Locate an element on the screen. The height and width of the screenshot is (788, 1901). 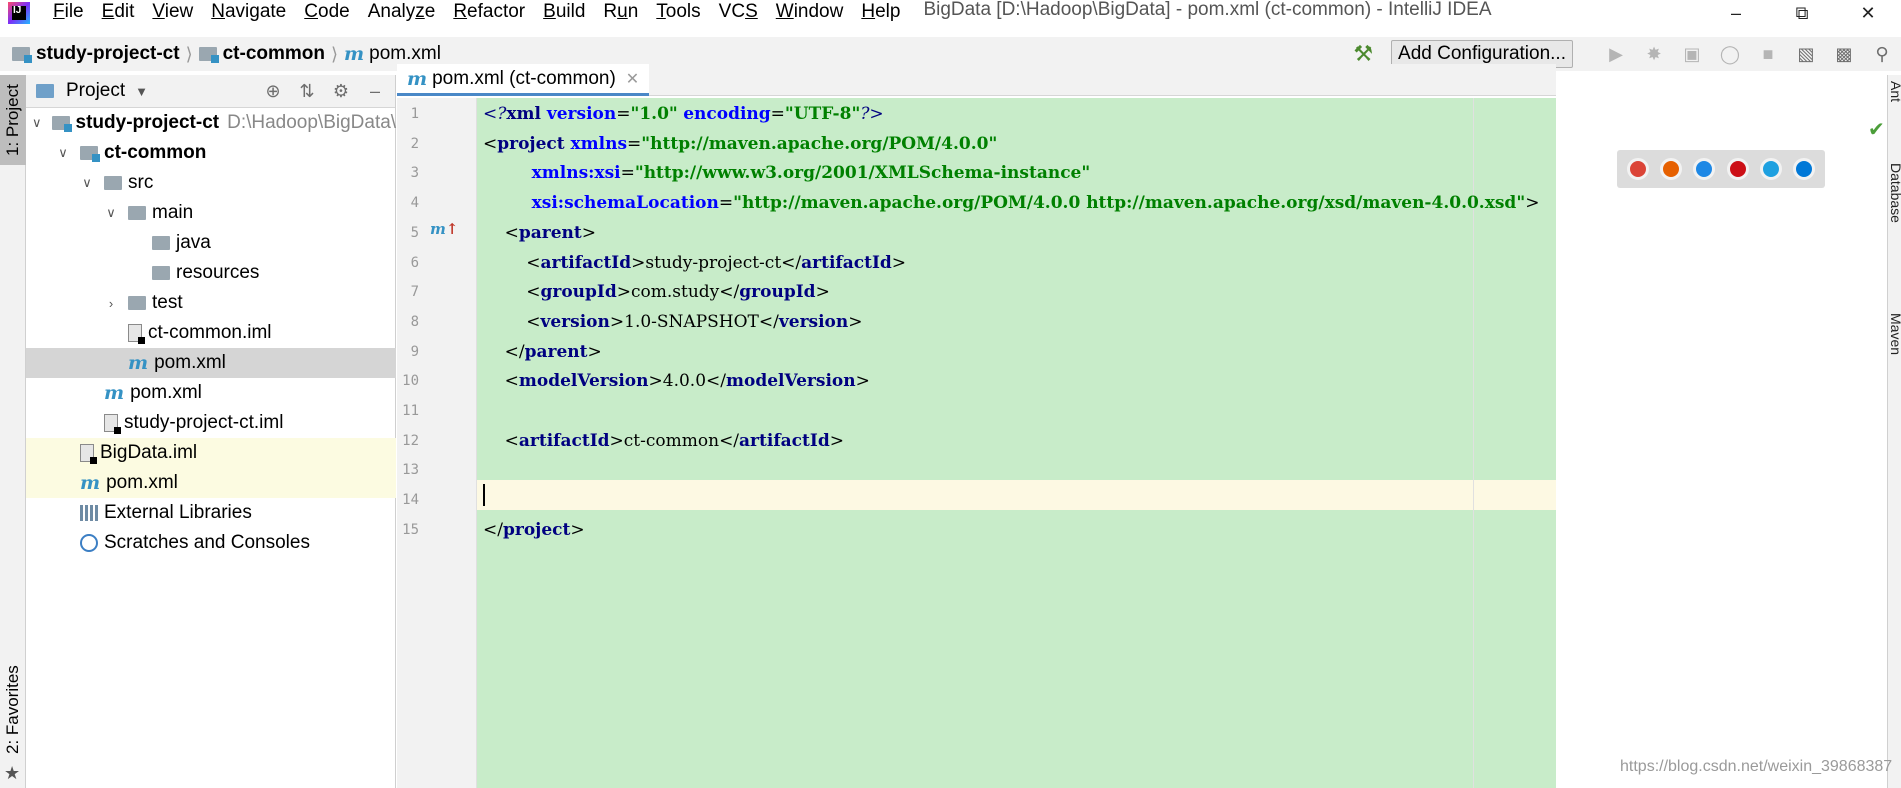
folder-icon is located at coordinates (137, 303).